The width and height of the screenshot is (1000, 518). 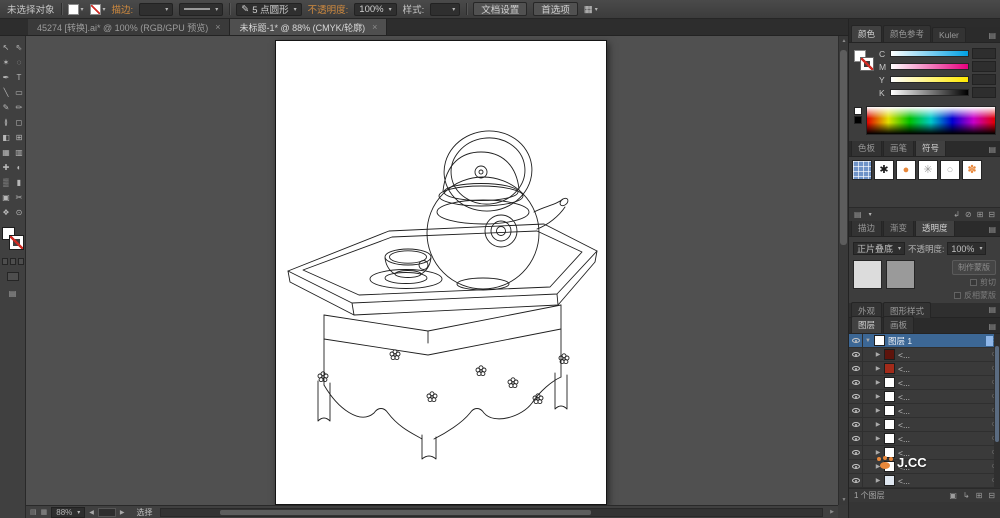 What do you see at coordinates (68, 512) in the screenshot?
I see `zoom-level-dropdown: 88% ▾` at bounding box center [68, 512].